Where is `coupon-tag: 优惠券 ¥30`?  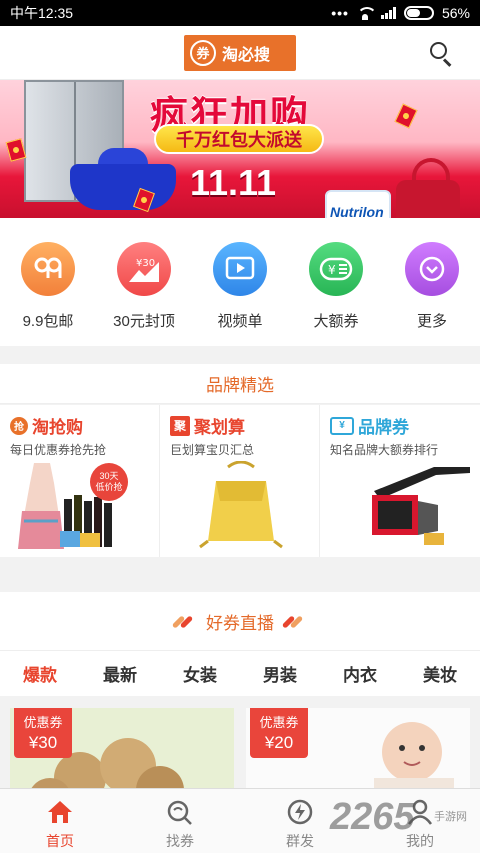 coupon-tag: 优惠券 ¥30 is located at coordinates (43, 733).